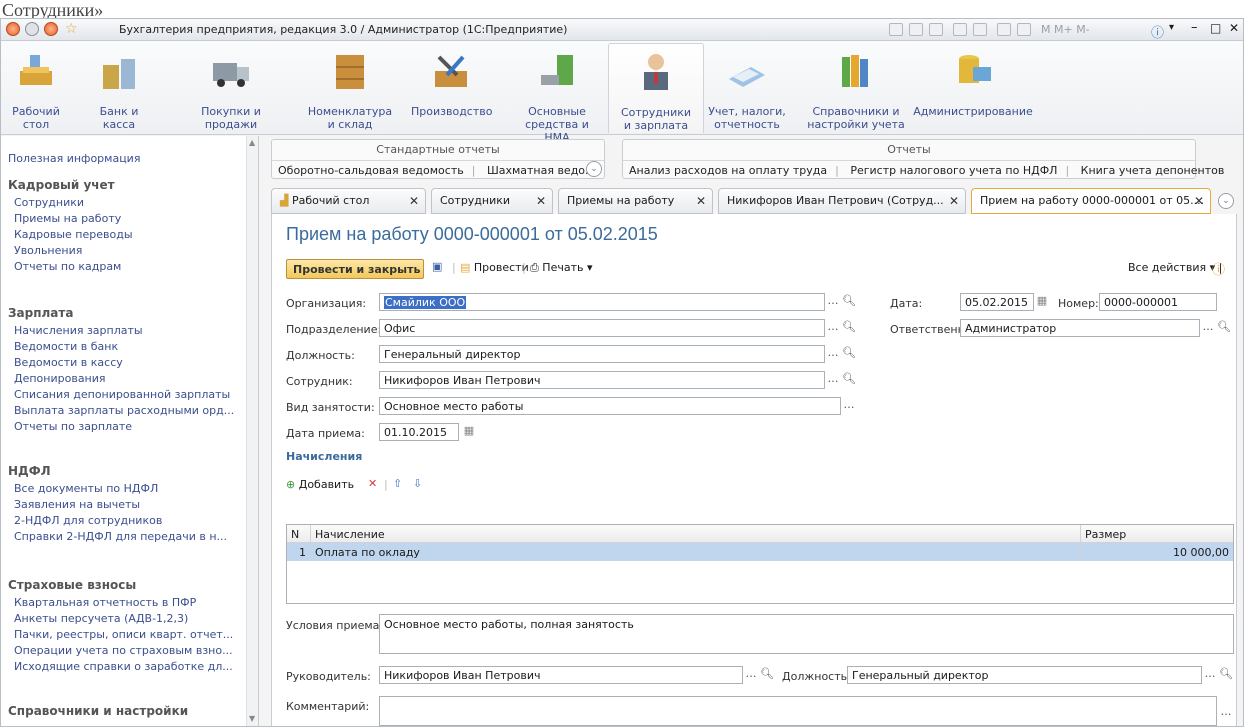 This screenshot has width=1244, height=727. What do you see at coordinates (122, 394) in the screenshot?
I see `nav-item: Списания депонированной зарплаты` at bounding box center [122, 394].